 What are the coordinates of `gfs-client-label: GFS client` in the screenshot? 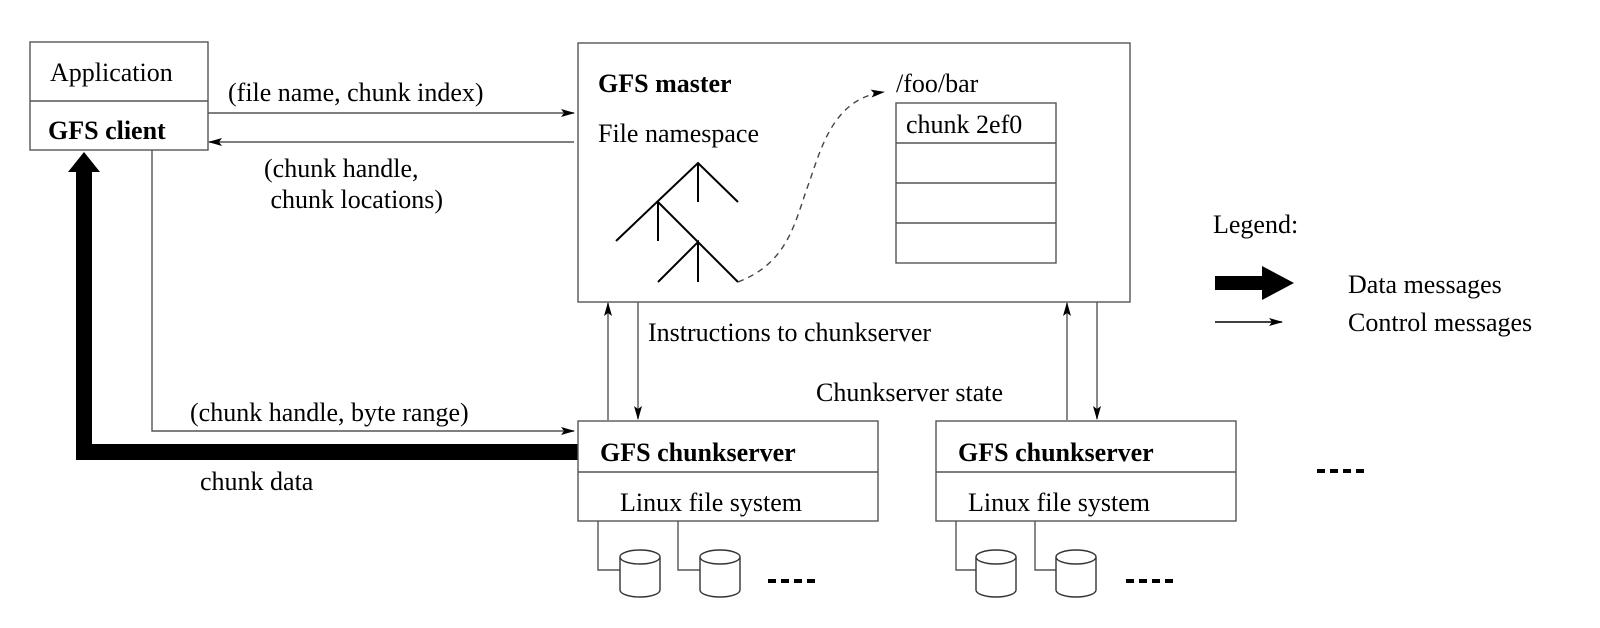 It's located at (107, 130).